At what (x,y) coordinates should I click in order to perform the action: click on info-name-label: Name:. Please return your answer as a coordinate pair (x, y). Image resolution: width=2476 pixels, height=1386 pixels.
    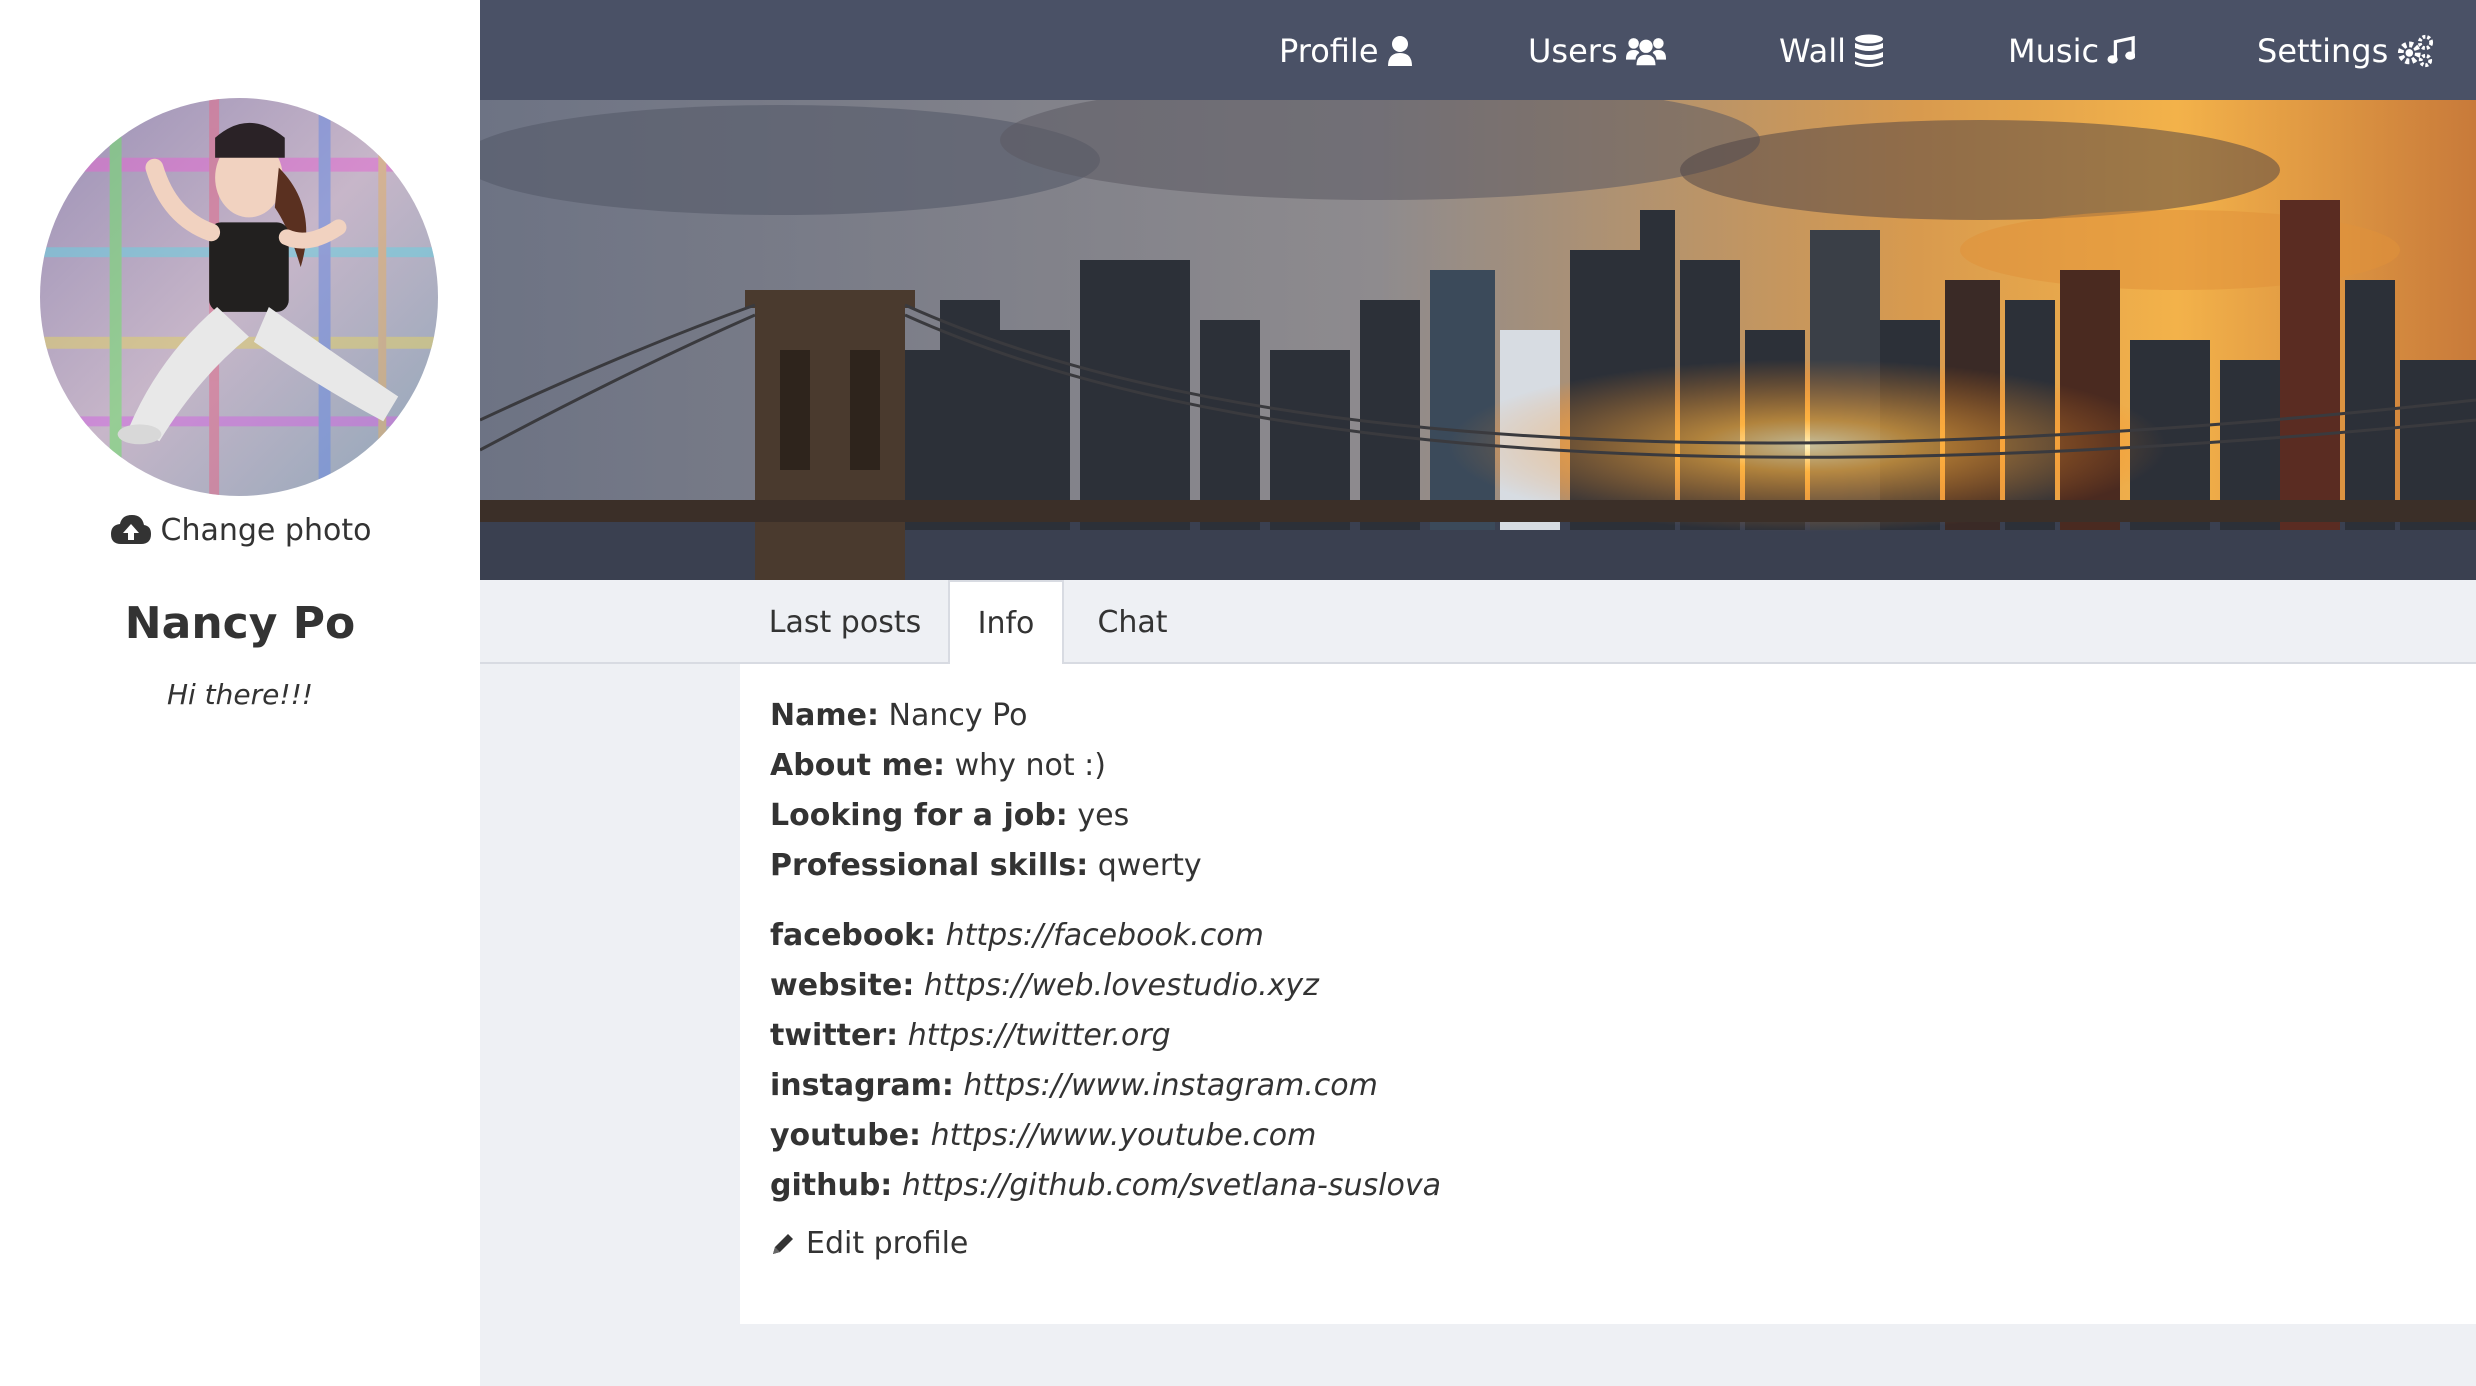
    Looking at the image, I should click on (824, 715).